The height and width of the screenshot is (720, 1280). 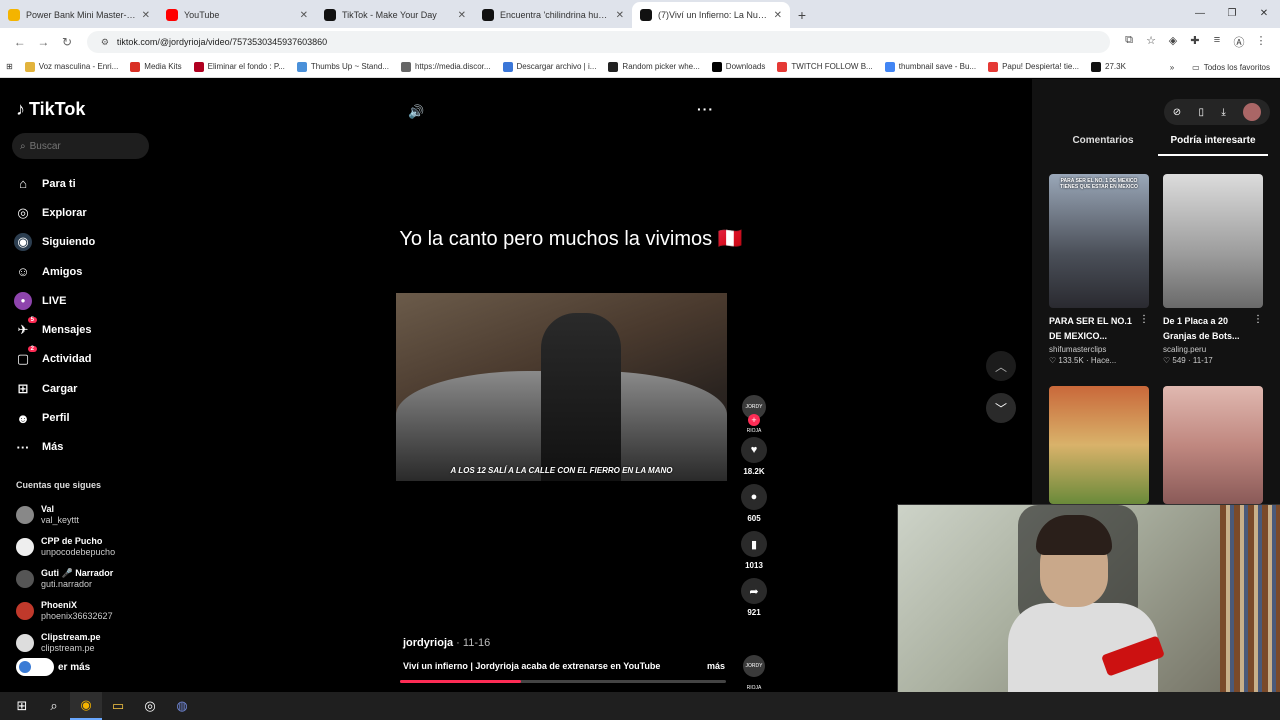 I want to click on author-name: jordyrioja, so click(x=428, y=643).